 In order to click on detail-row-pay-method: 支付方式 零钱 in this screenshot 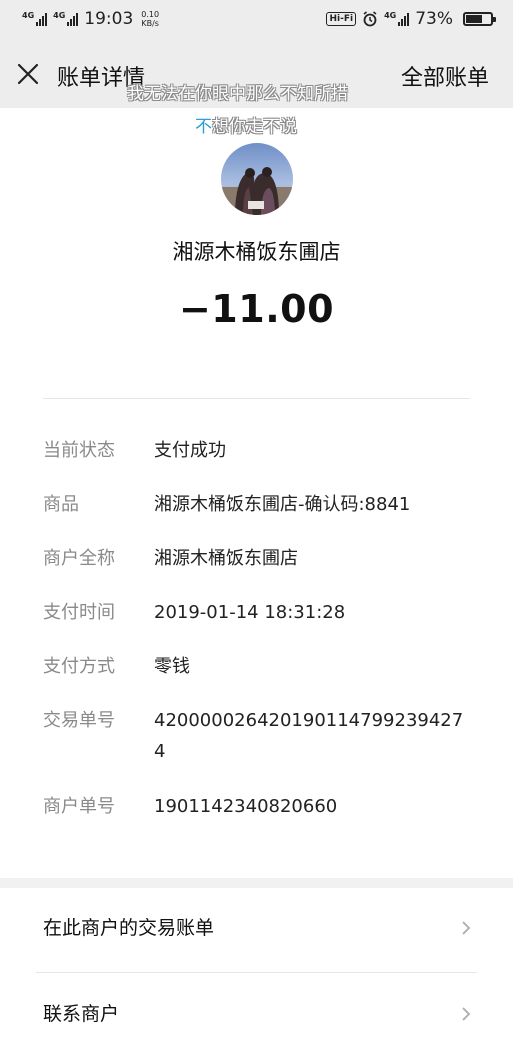, I will do `click(263, 666)`.